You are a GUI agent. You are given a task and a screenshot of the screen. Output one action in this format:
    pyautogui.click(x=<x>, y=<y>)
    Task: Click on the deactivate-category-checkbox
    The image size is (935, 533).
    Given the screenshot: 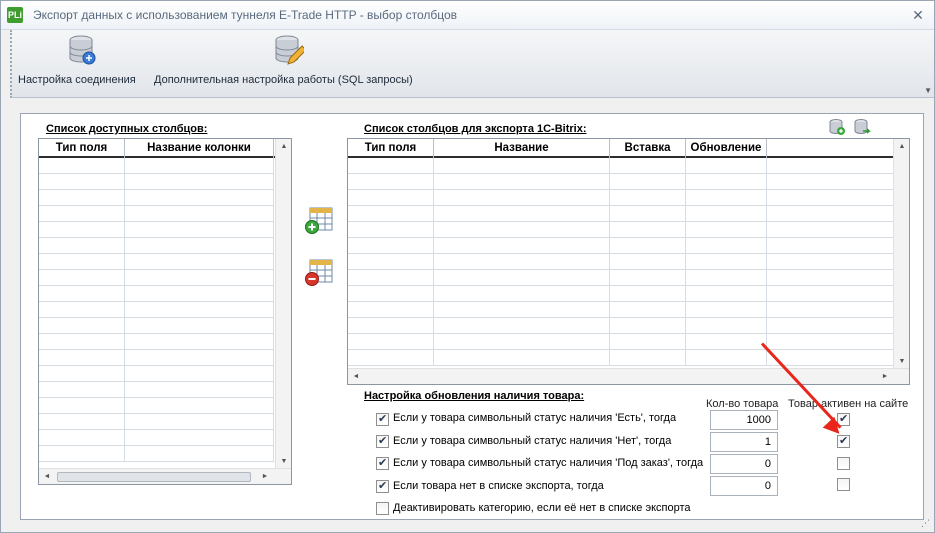 What is the action you would take?
    pyautogui.click(x=382, y=508)
    